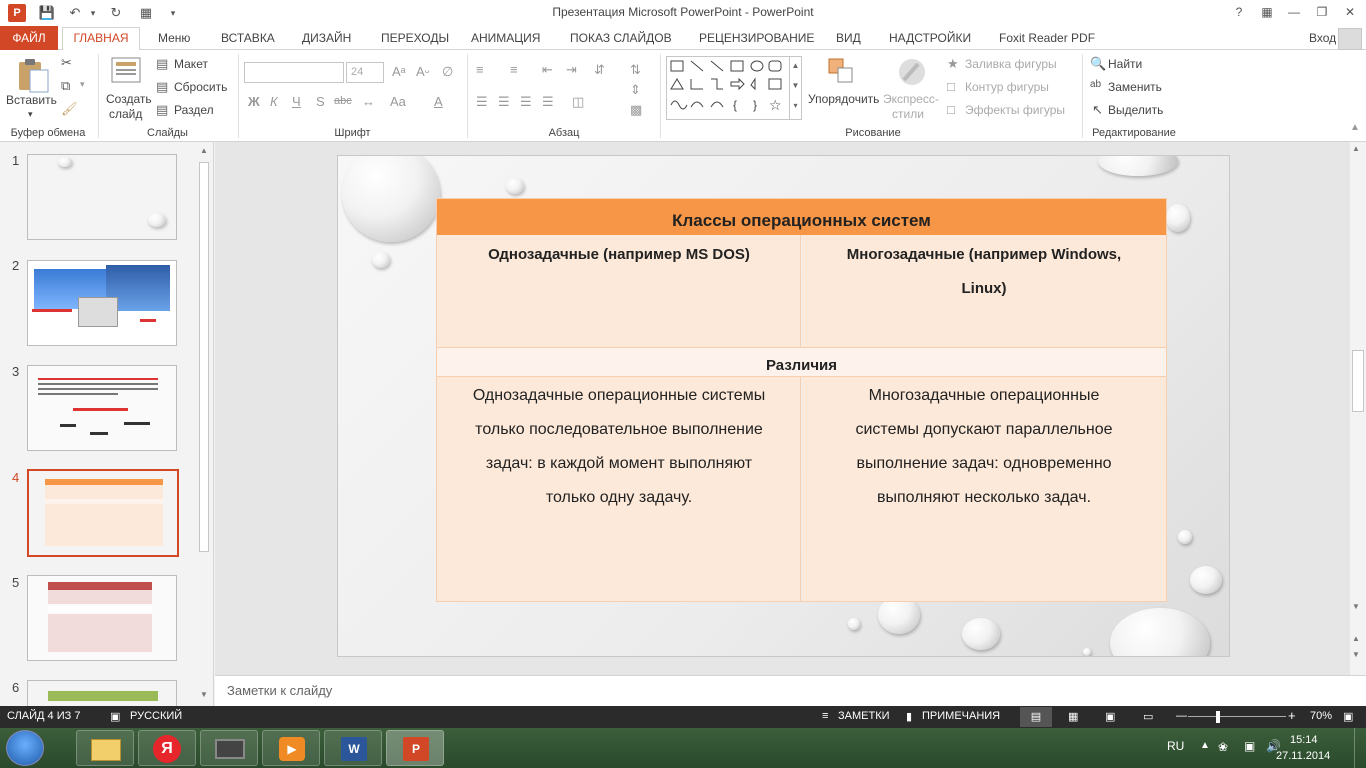 The image size is (1366, 768). What do you see at coordinates (29, 38) in the screenshot?
I see `tab-file: ФАЙЛ` at bounding box center [29, 38].